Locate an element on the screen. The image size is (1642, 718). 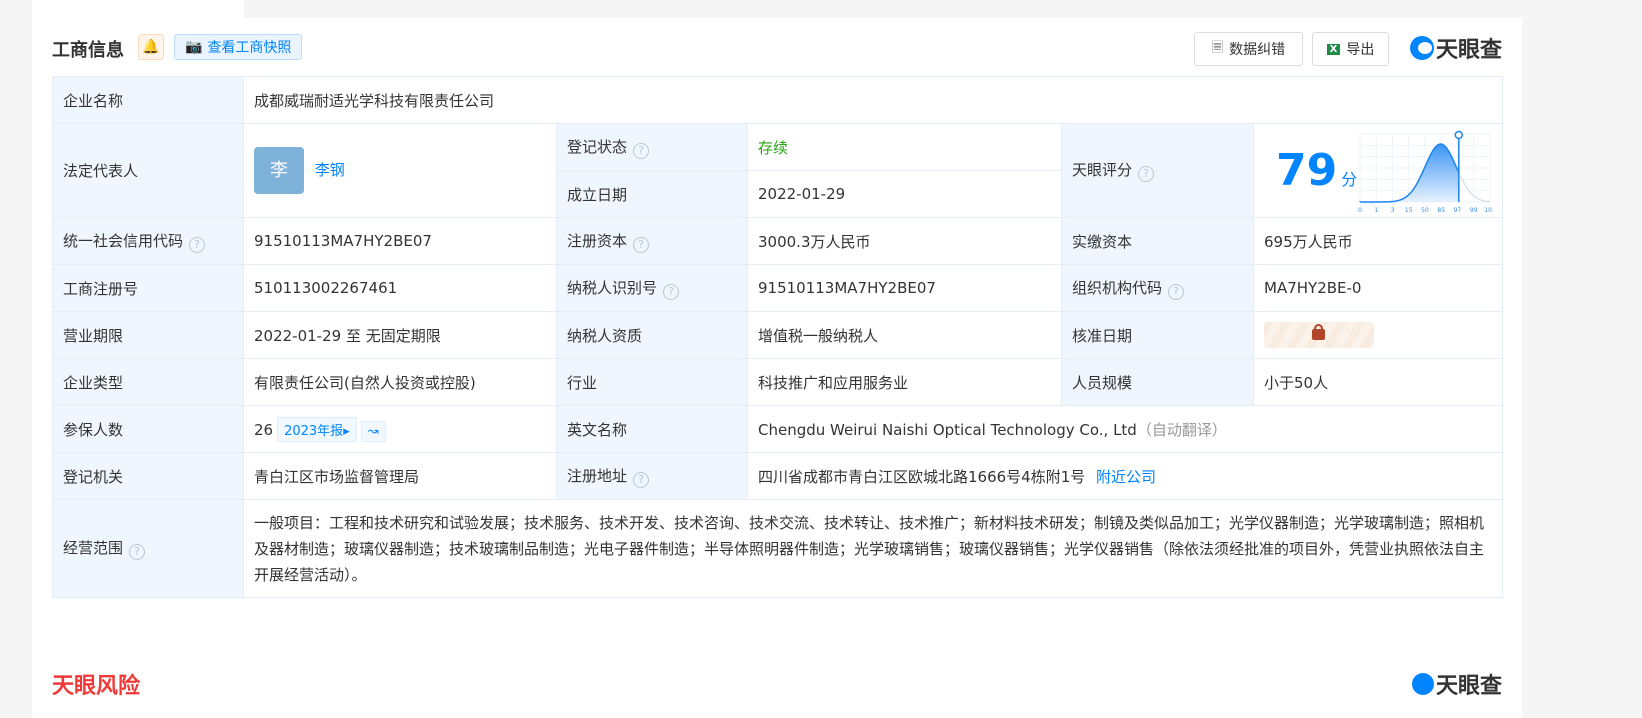
status-value: 存续 is located at coordinates (904, 147).